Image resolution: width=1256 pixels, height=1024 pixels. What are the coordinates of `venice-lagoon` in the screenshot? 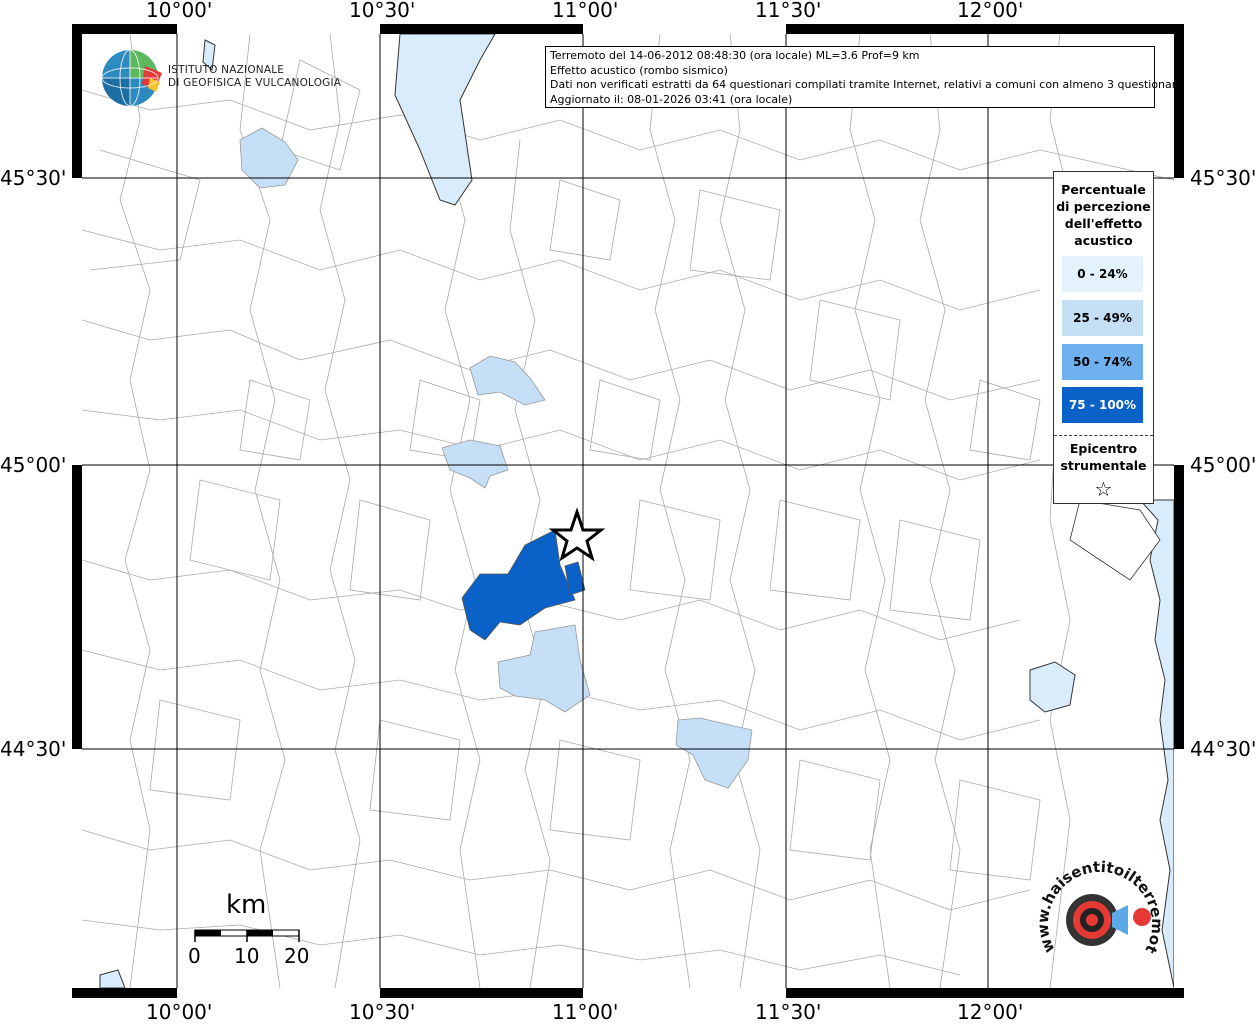 It's located at (1115, 540).